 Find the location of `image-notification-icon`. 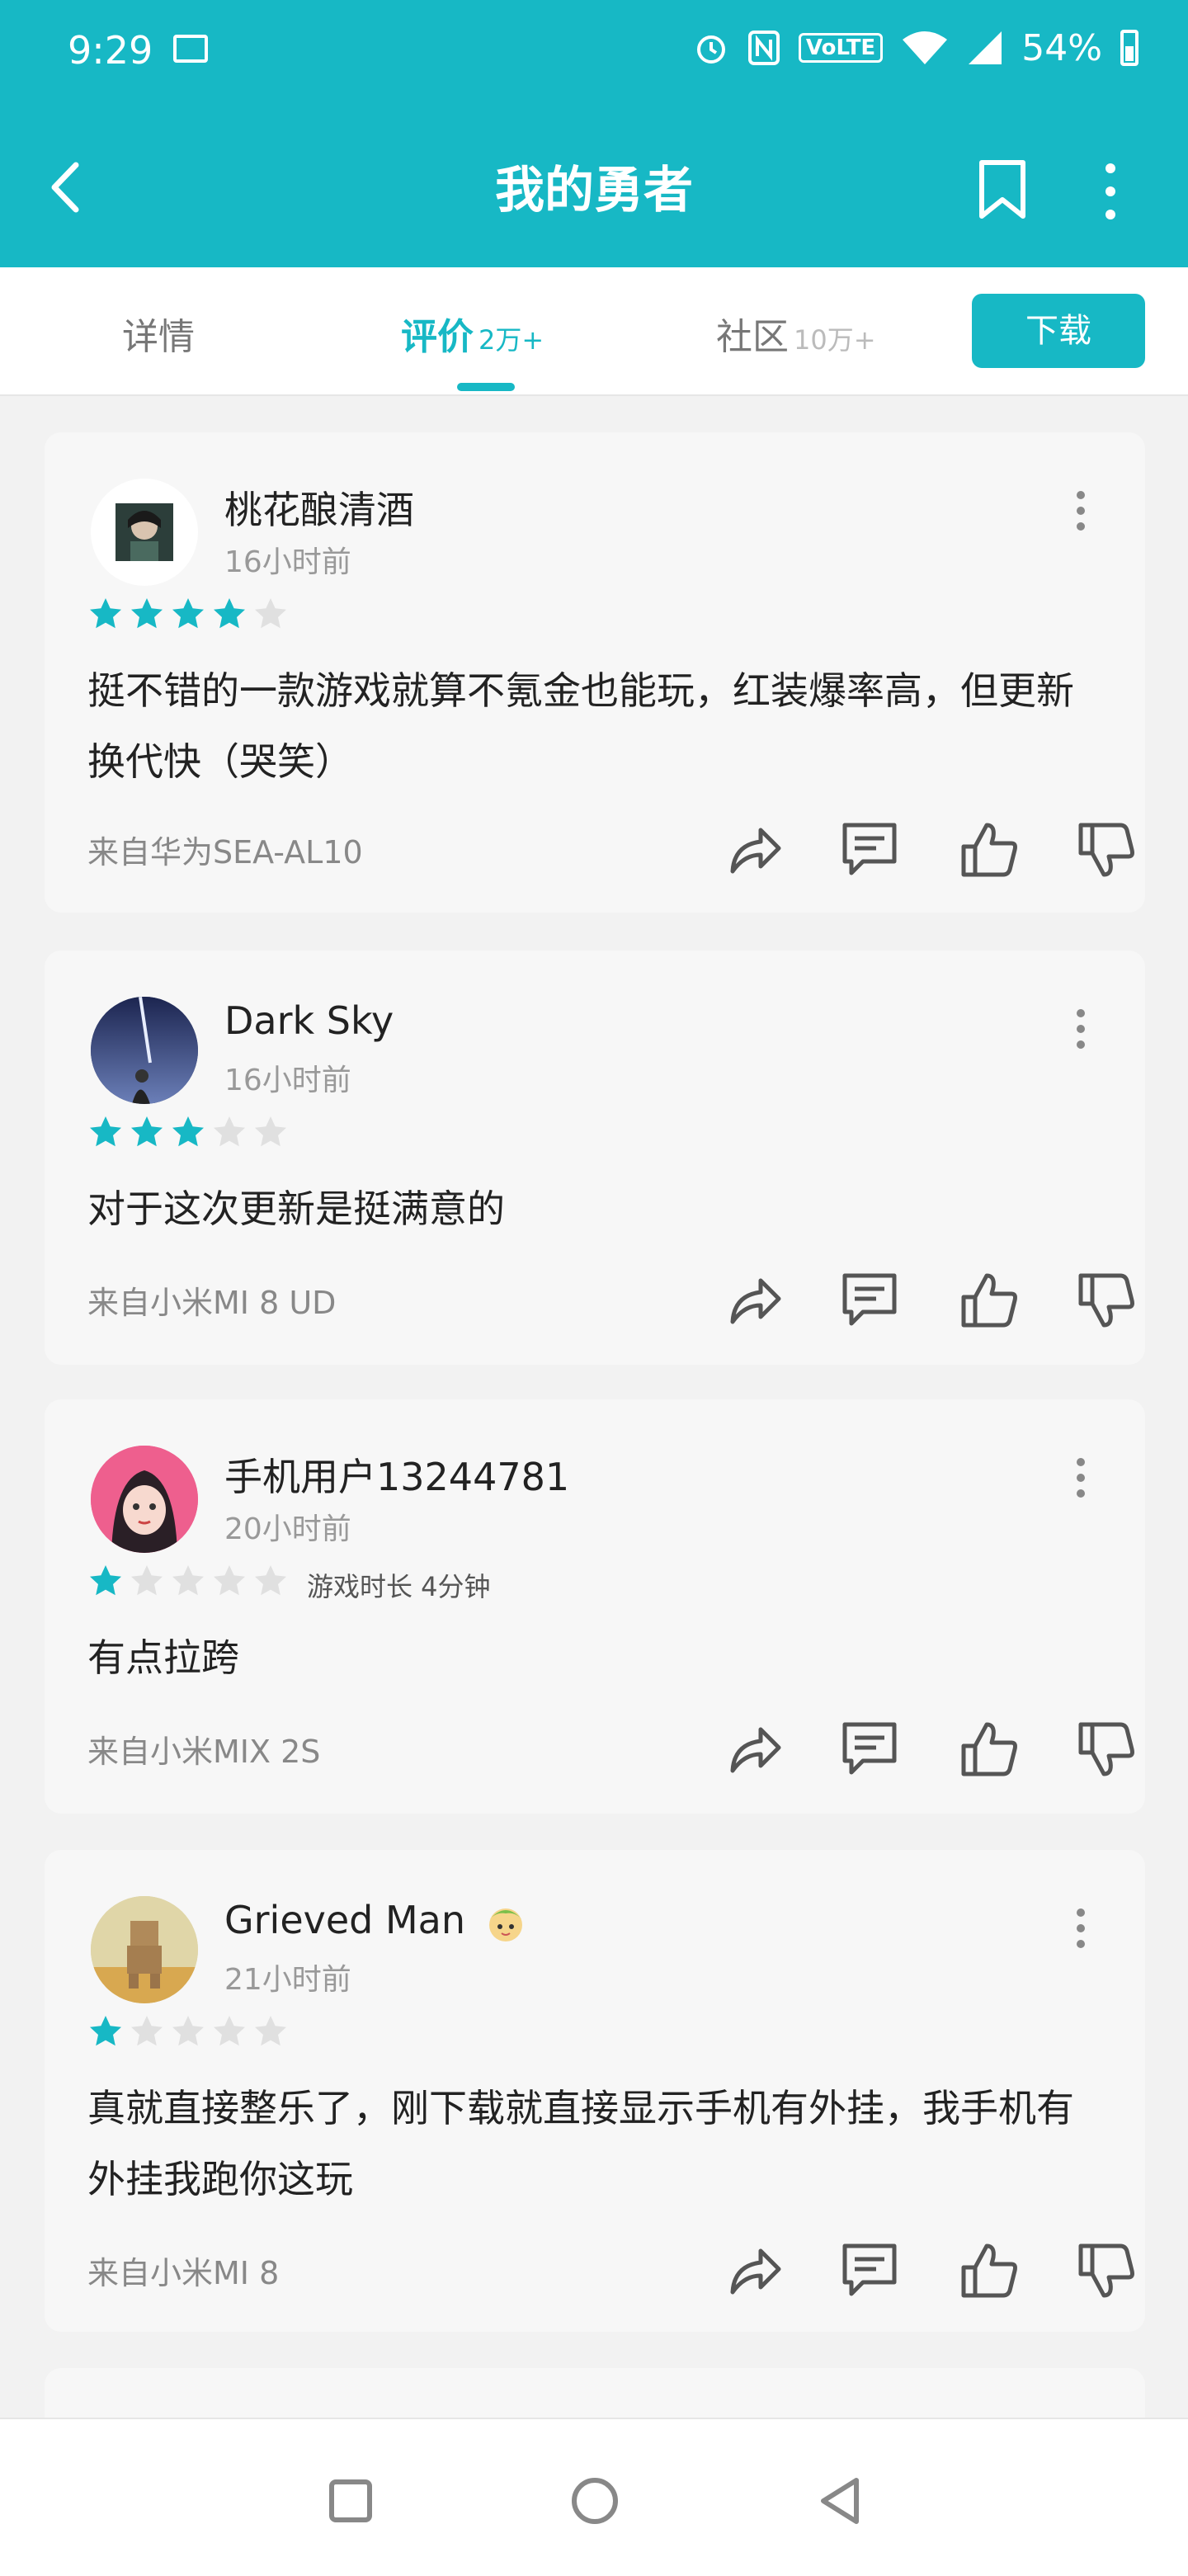

image-notification-icon is located at coordinates (190, 49).